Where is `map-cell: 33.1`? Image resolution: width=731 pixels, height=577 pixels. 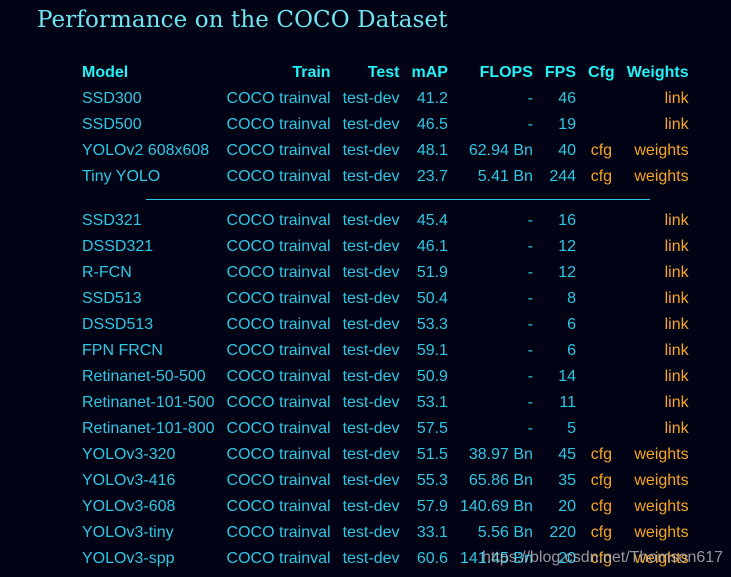 map-cell: 33.1 is located at coordinates (432, 532).